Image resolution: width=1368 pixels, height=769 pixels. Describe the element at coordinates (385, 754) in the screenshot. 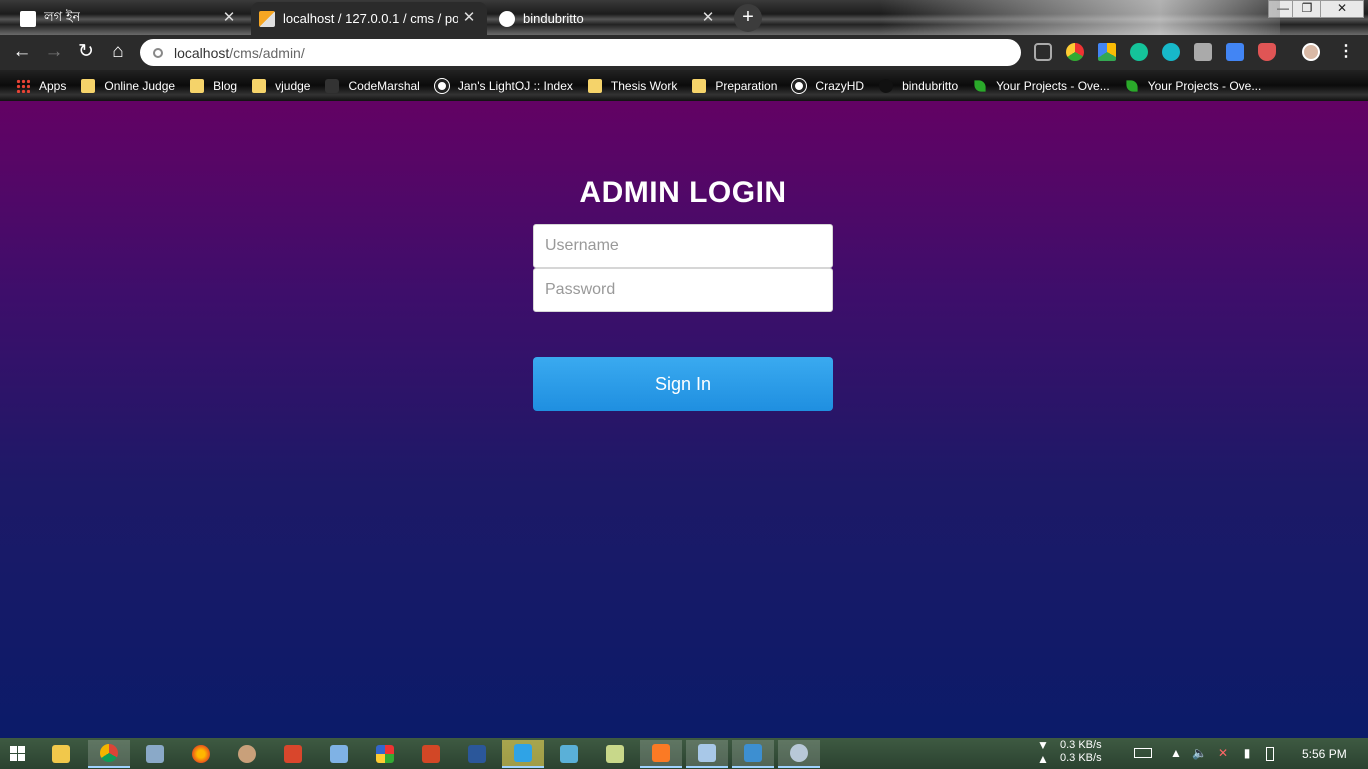

I see `apps-tile-icon` at that location.